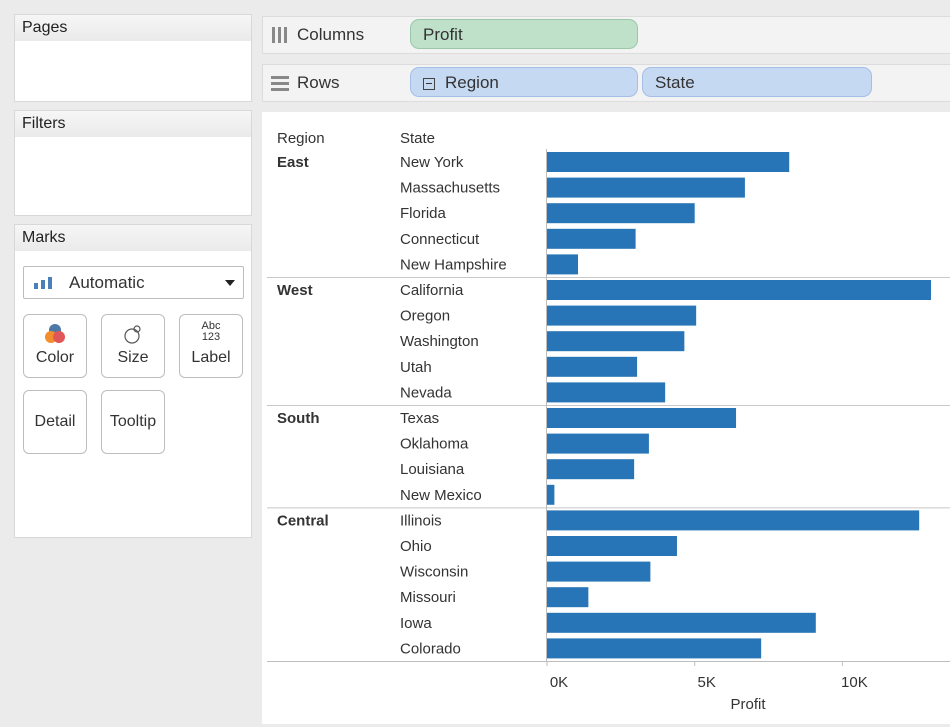 The width and height of the screenshot is (950, 727). Describe the element at coordinates (425, 316) in the screenshot. I see `state-label: Oregon` at that location.